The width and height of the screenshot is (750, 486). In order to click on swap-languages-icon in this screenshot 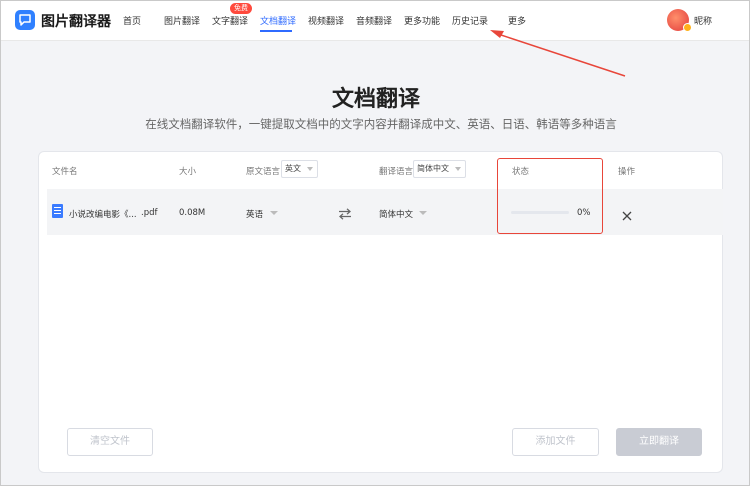, I will do `click(345, 214)`.